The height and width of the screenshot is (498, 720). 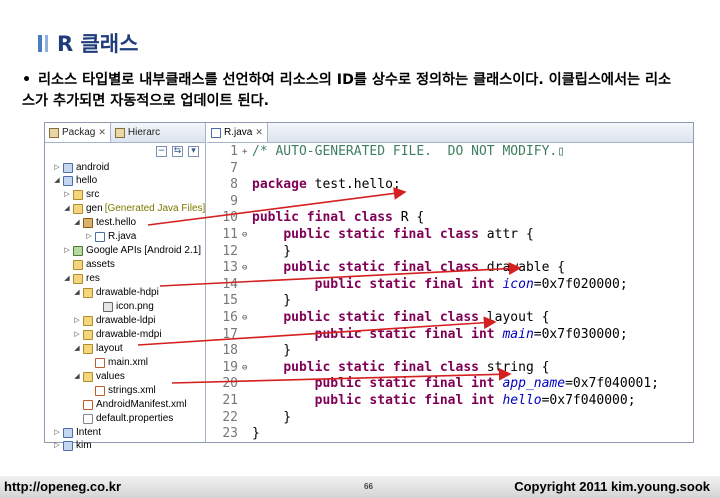 I want to click on tree-item: ▷ src, so click(x=81, y=194).